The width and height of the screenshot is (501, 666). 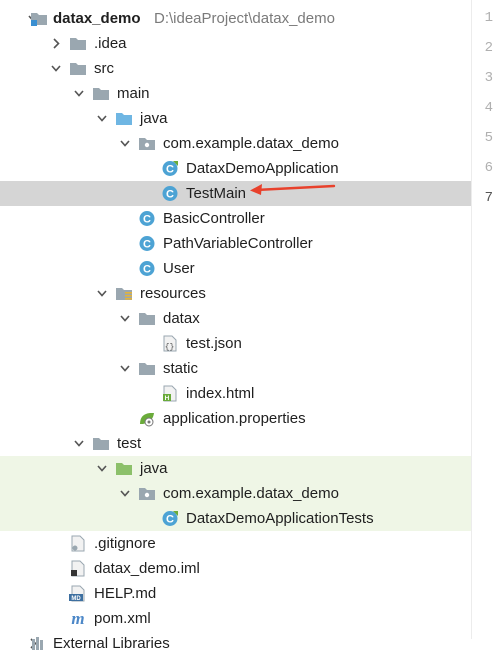 What do you see at coordinates (236, 443) in the screenshot?
I see `tree-row: test` at bounding box center [236, 443].